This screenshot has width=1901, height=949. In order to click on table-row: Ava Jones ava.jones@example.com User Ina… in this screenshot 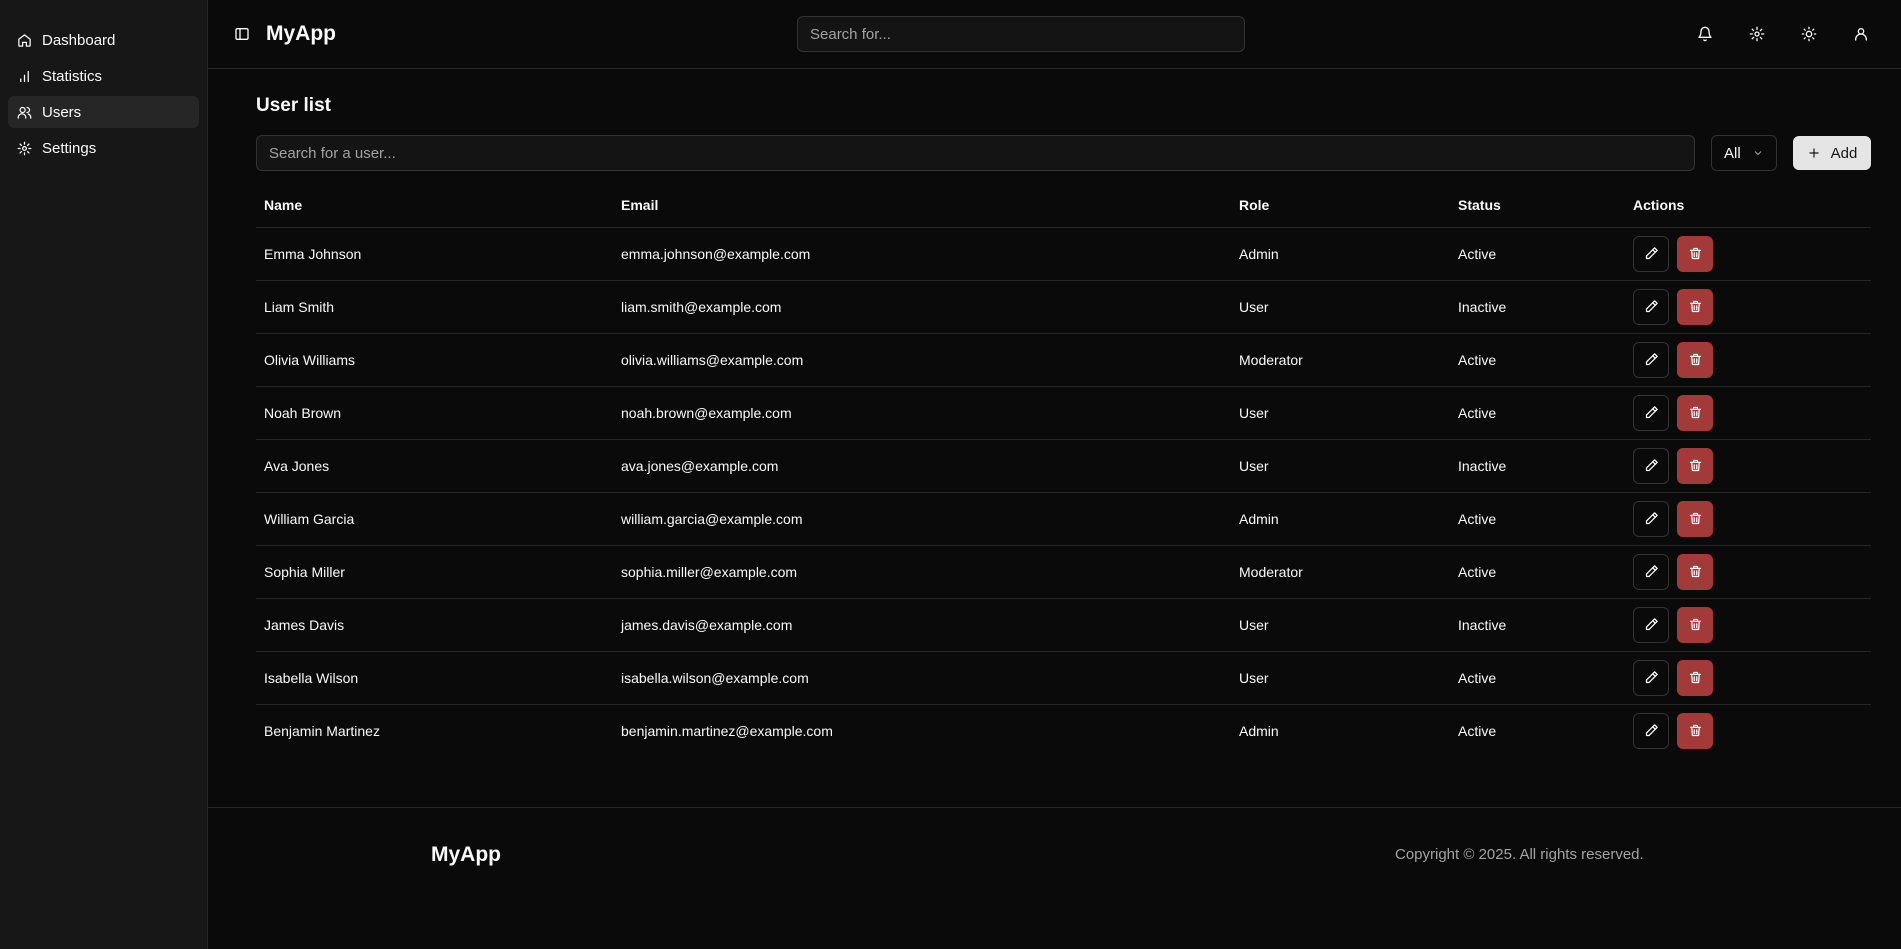, I will do `click(1063, 466)`.